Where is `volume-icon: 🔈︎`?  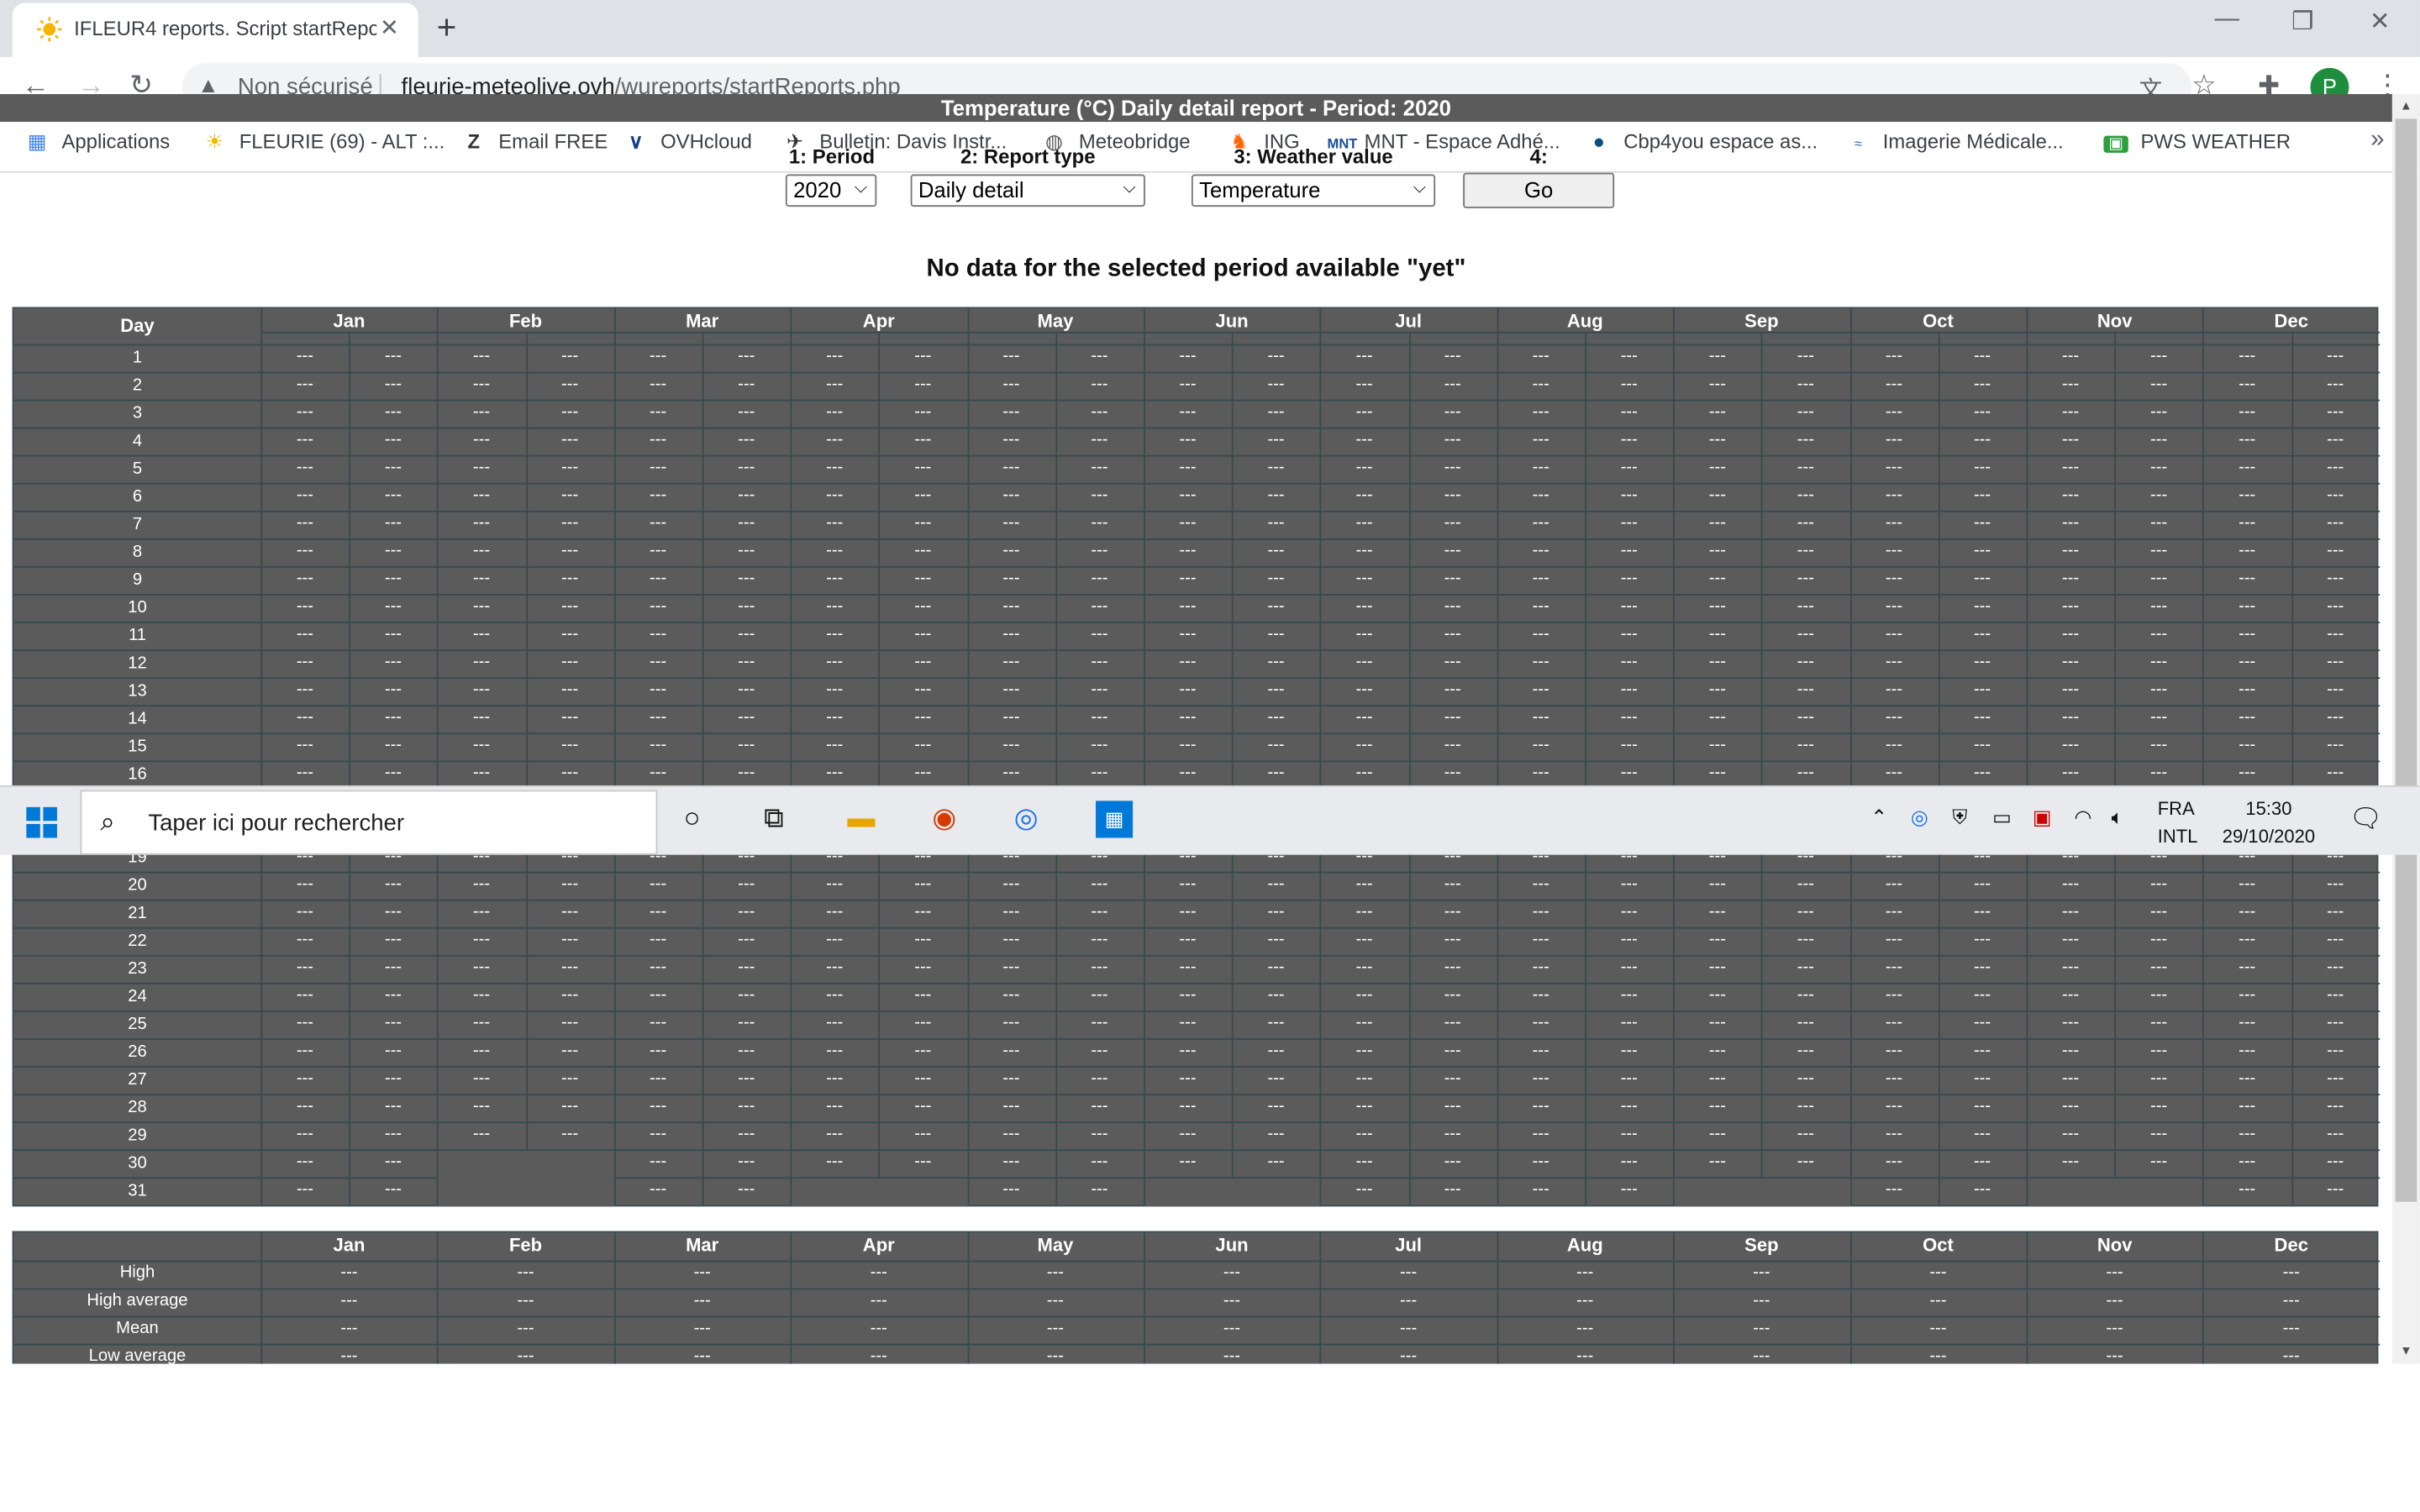 volume-icon: 🔈︎ is located at coordinates (2117, 818).